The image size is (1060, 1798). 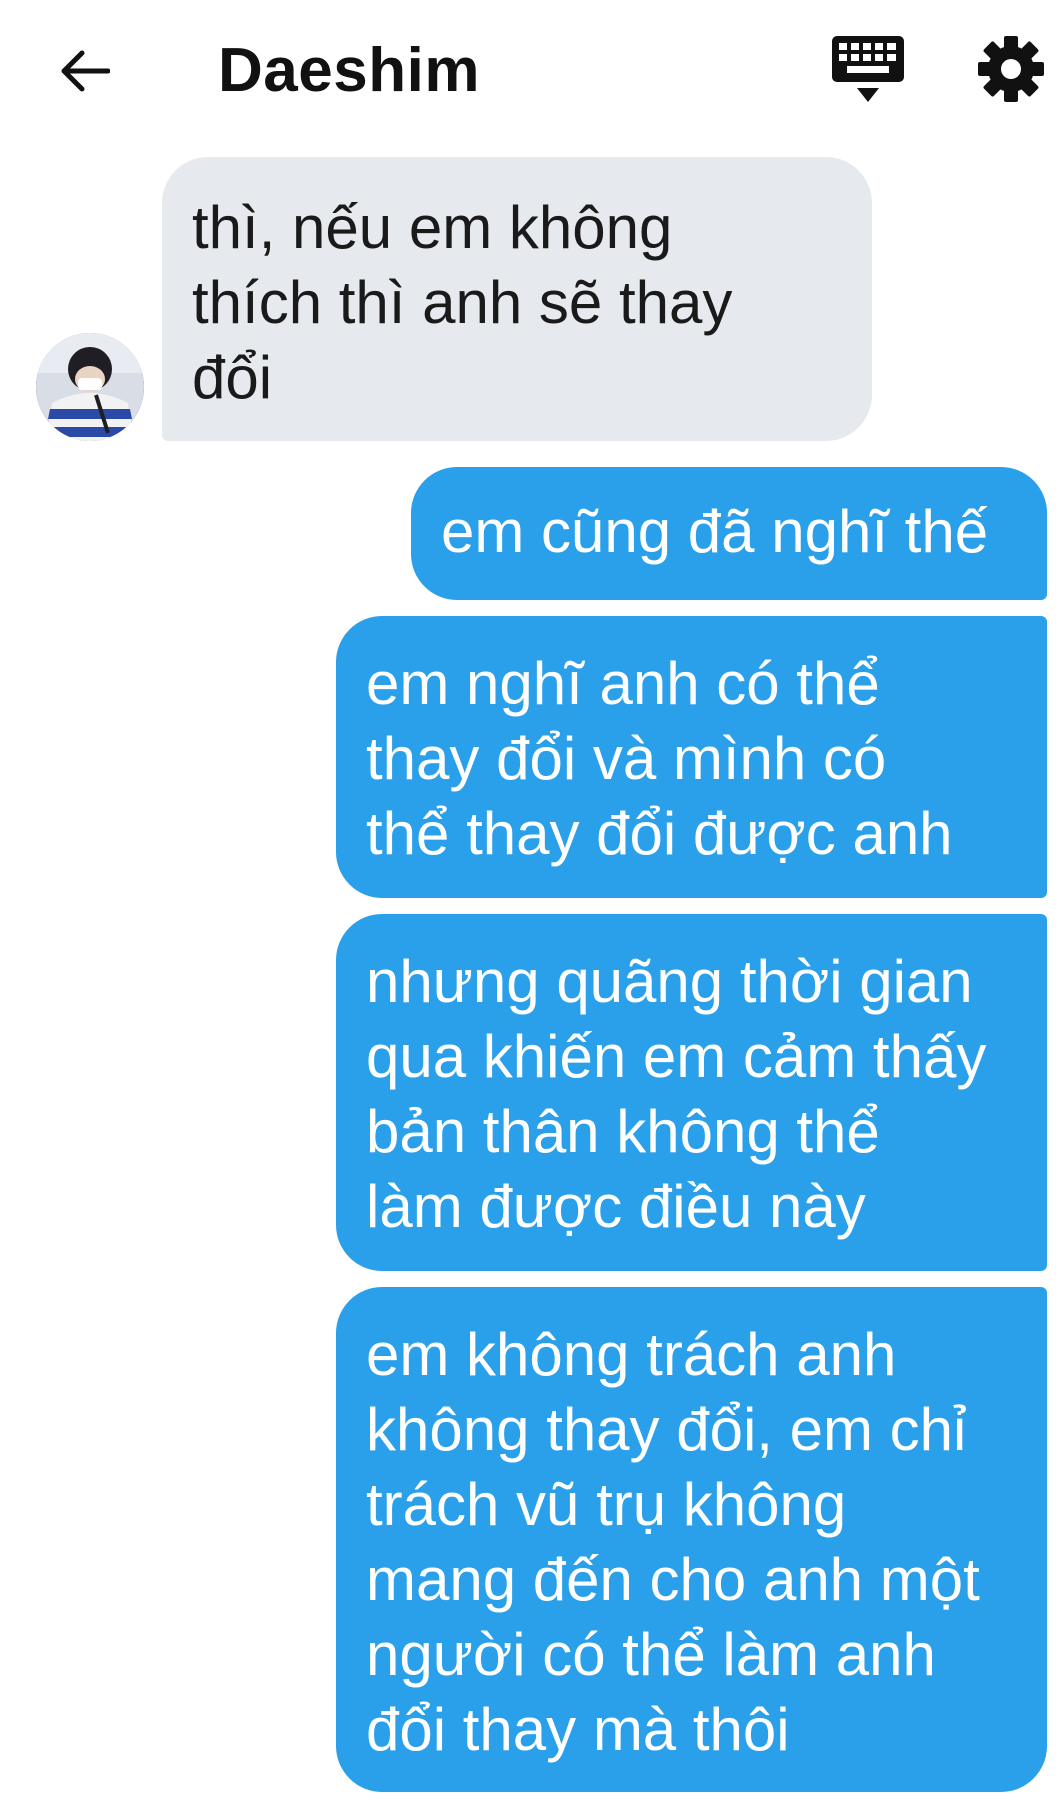 I want to click on keyboard-button, so click(x=868, y=70).